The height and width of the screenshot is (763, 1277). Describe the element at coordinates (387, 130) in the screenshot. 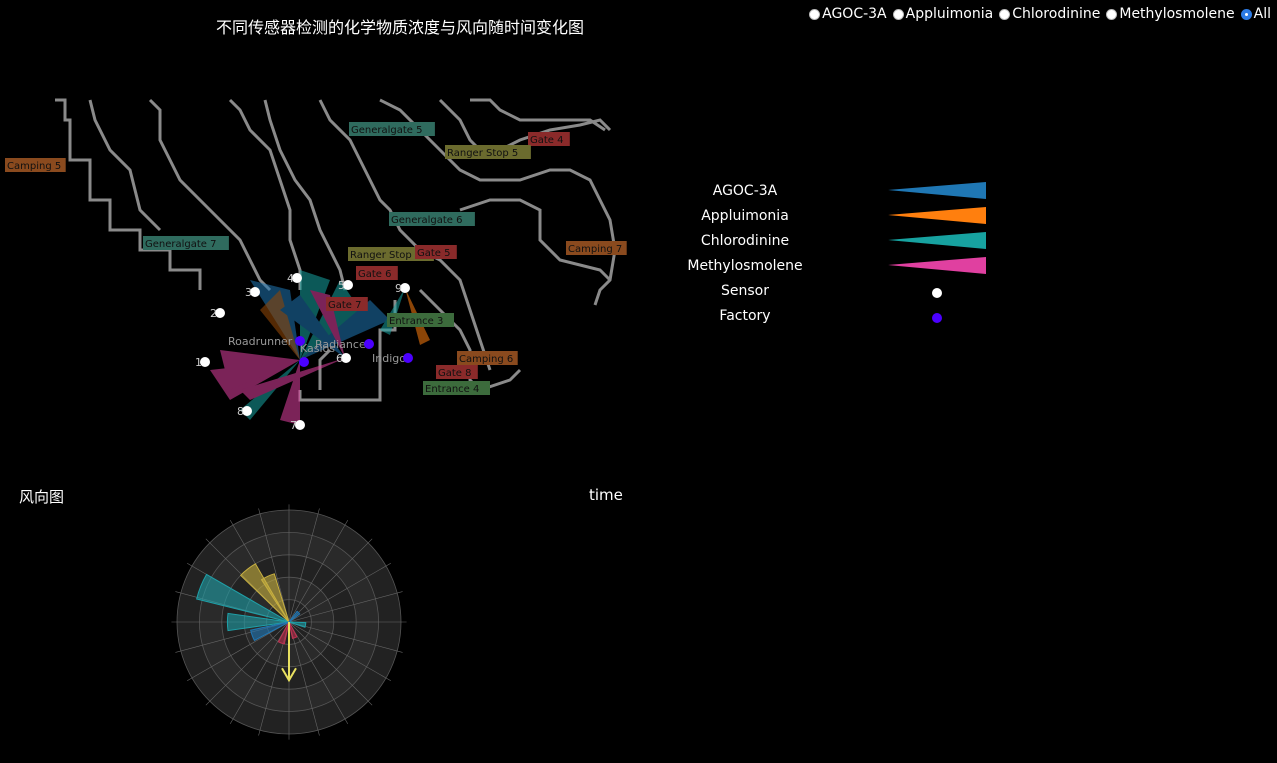

I see `svg-text: Generalgate 5` at that location.